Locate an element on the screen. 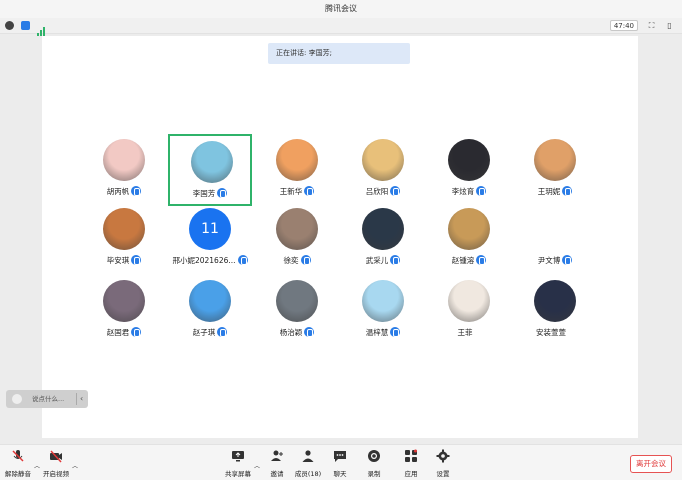  participant-name-row: 胡丙帆 is located at coordinates (124, 191).